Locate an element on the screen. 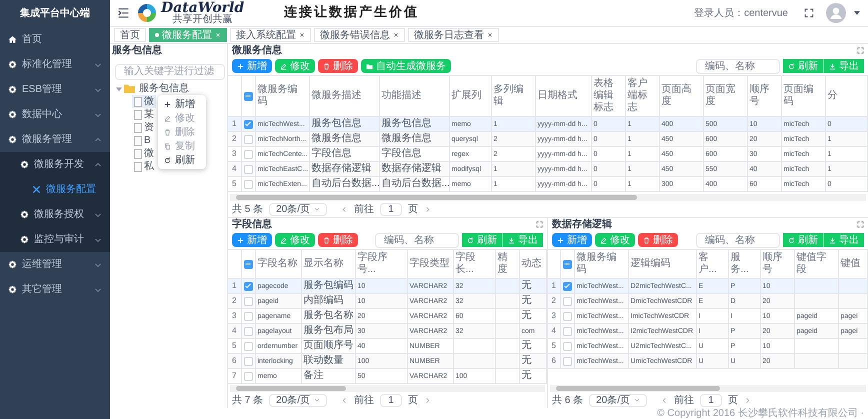  tree-node: 私 is located at coordinates (144, 166).